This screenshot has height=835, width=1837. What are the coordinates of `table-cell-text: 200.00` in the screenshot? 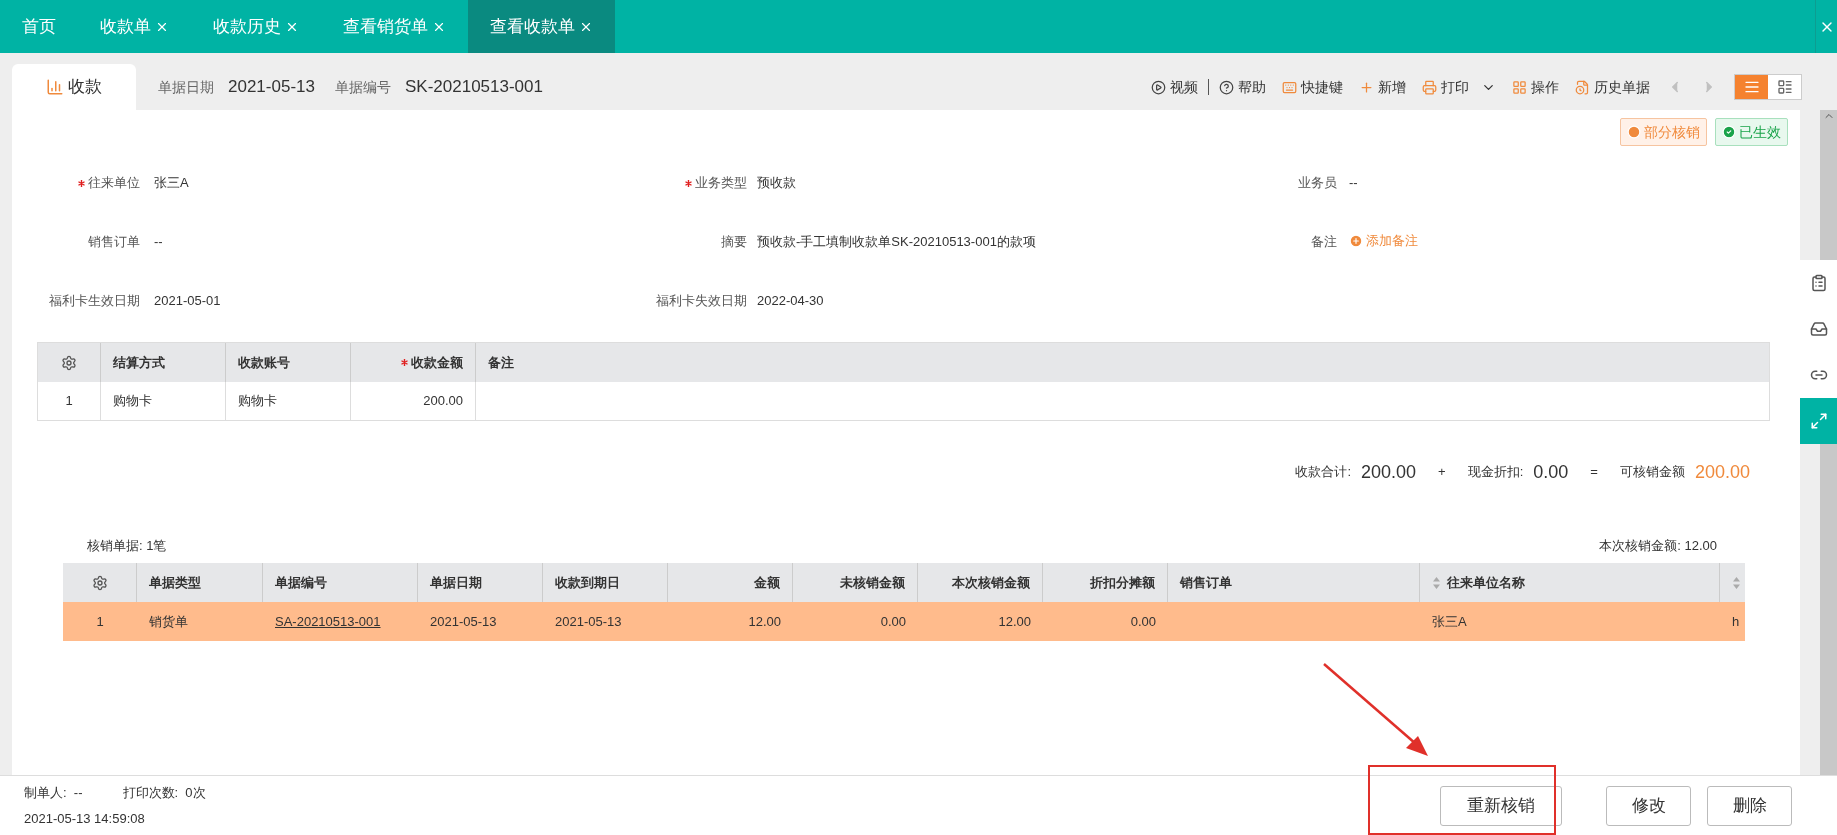 It's located at (443, 401).